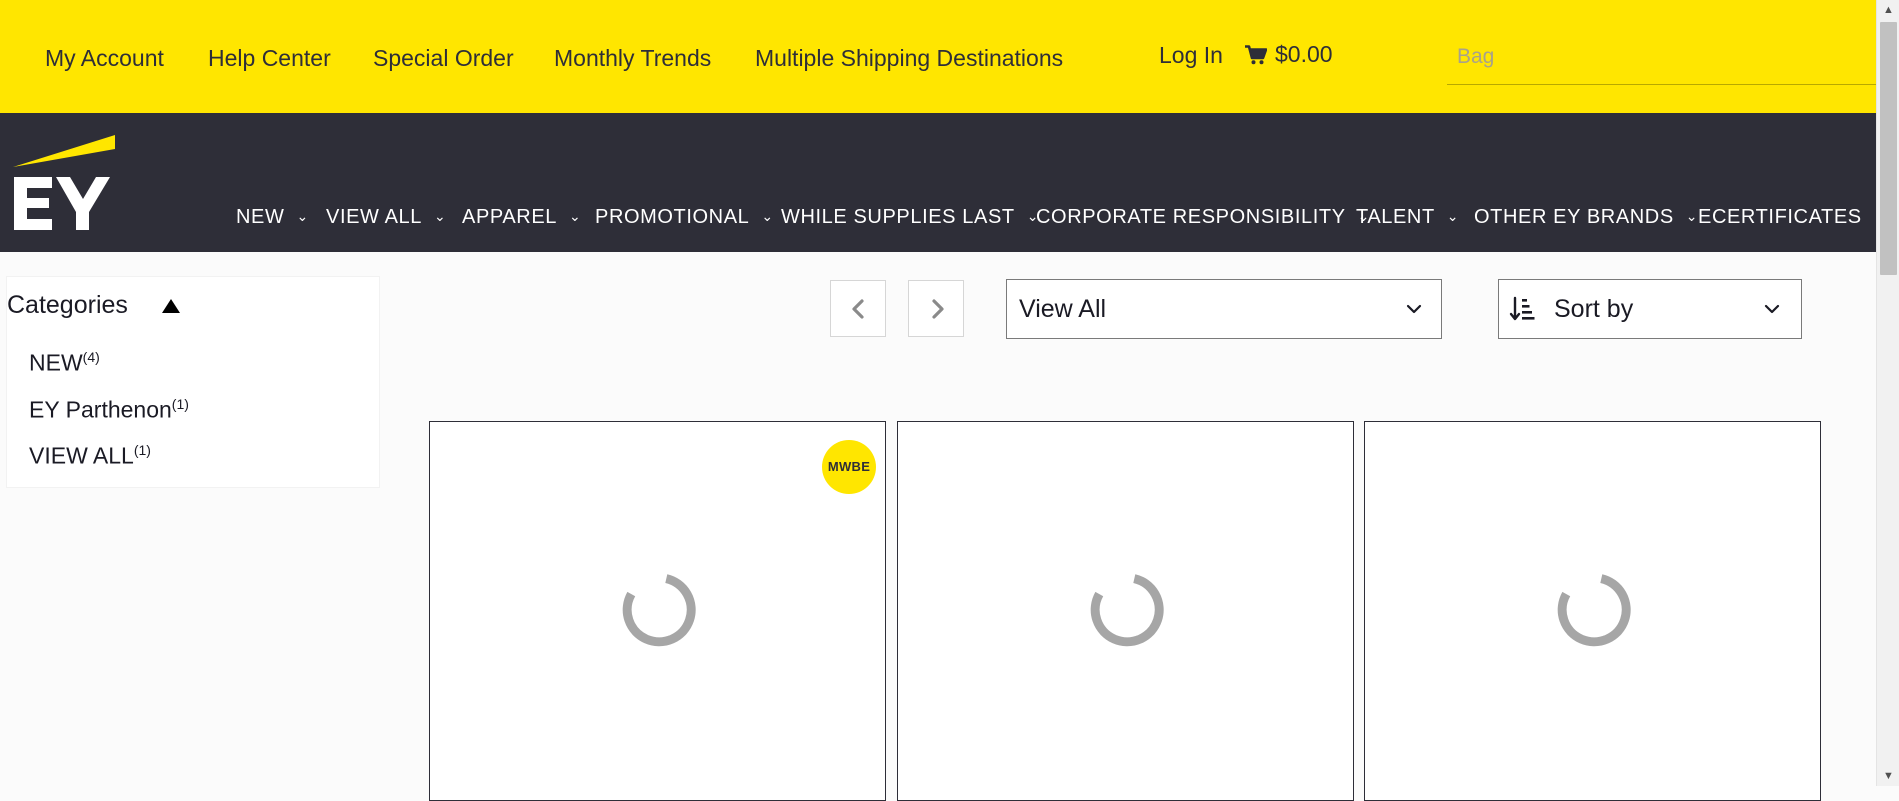 This screenshot has width=1899, height=801. Describe the element at coordinates (91, 357) in the screenshot. I see `category-count: (4)` at that location.